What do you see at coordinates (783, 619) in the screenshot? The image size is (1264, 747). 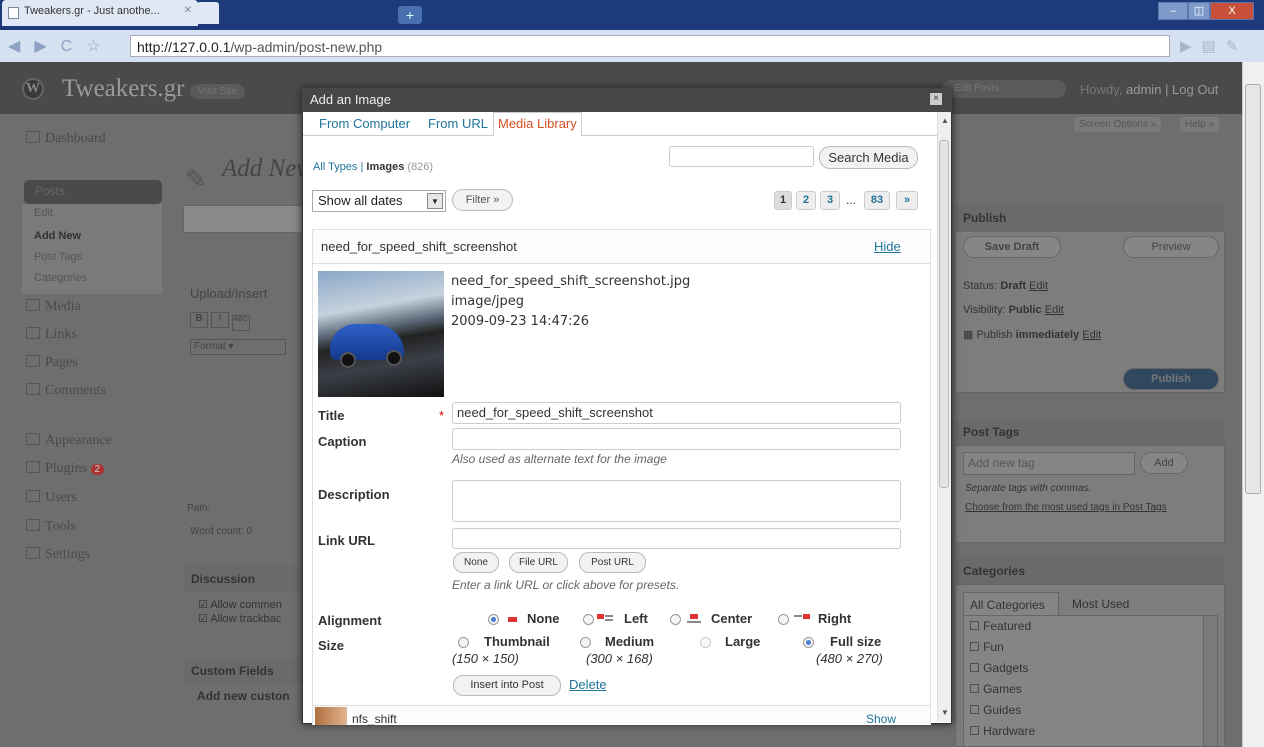 I see `align-right-radio` at bounding box center [783, 619].